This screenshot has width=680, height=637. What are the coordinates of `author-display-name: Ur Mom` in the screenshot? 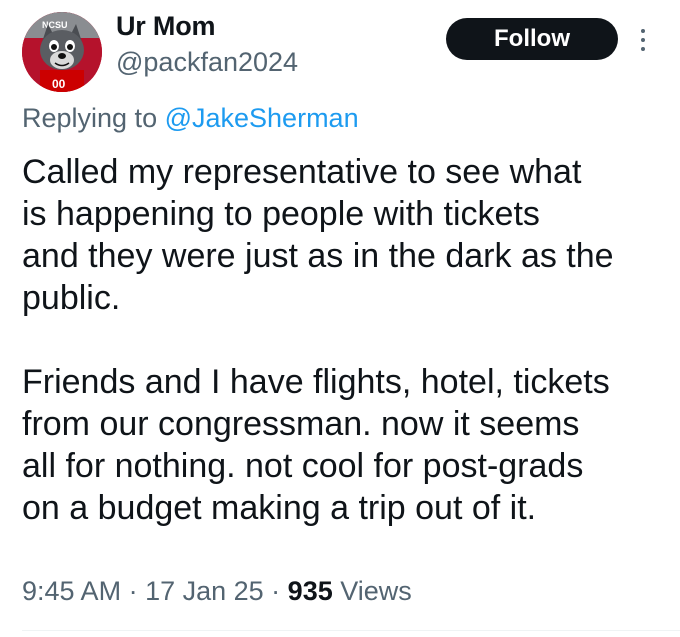 It's located at (166, 26).